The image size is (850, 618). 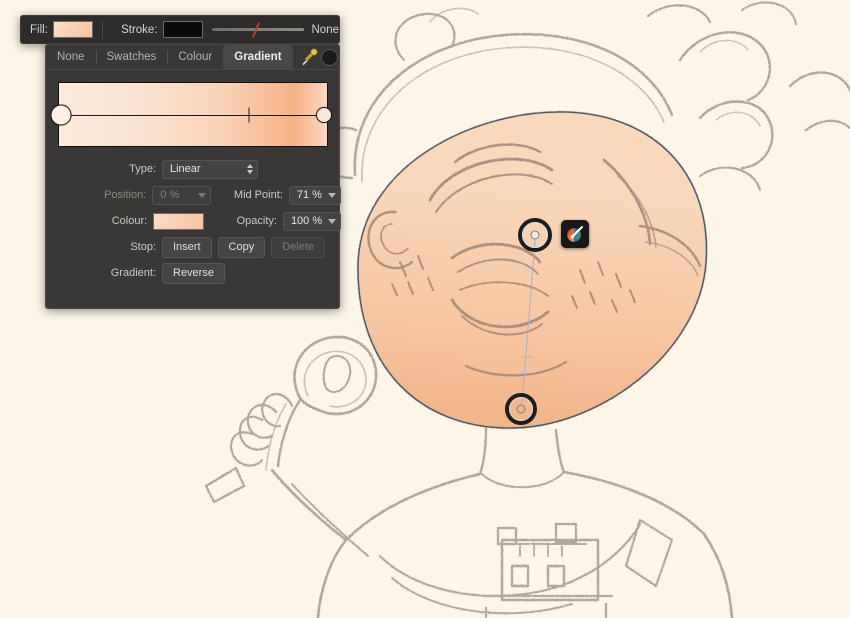 What do you see at coordinates (39, 29) in the screenshot?
I see `fill-label: Fill:` at bounding box center [39, 29].